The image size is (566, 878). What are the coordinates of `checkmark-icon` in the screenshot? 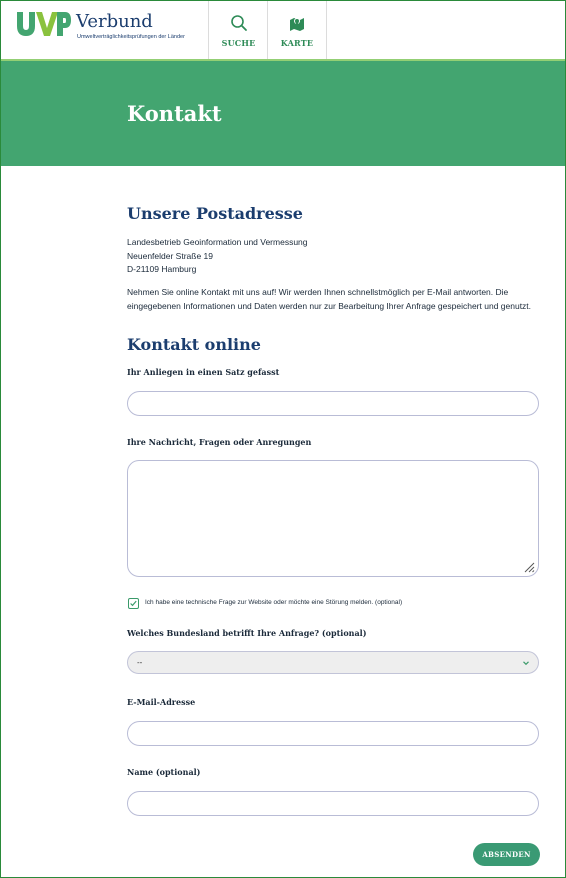 It's located at (133, 603).